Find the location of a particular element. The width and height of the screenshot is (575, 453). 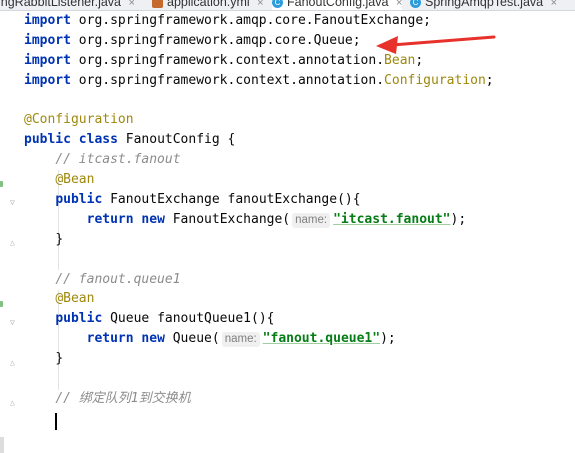

red-arrow-annotation is located at coordinates (436, 44).